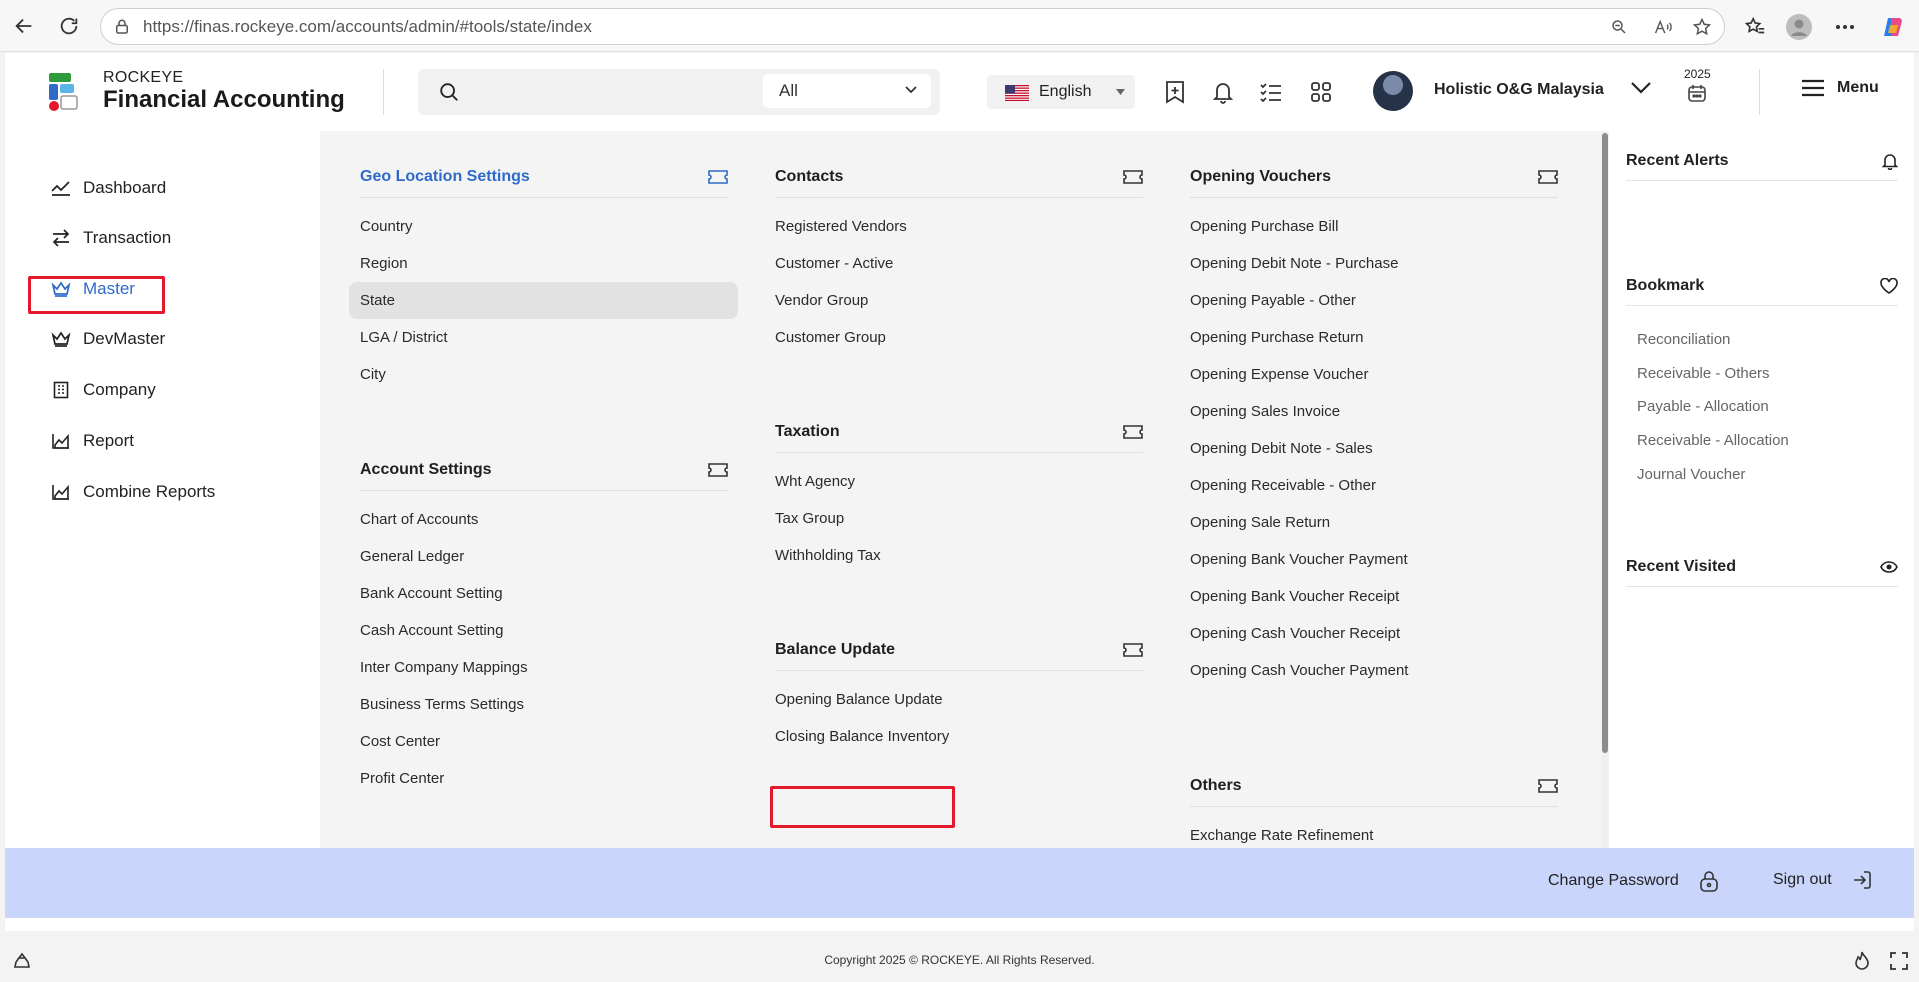 This screenshot has height=982, width=1919. I want to click on rockeye-logo, so click(65, 91).